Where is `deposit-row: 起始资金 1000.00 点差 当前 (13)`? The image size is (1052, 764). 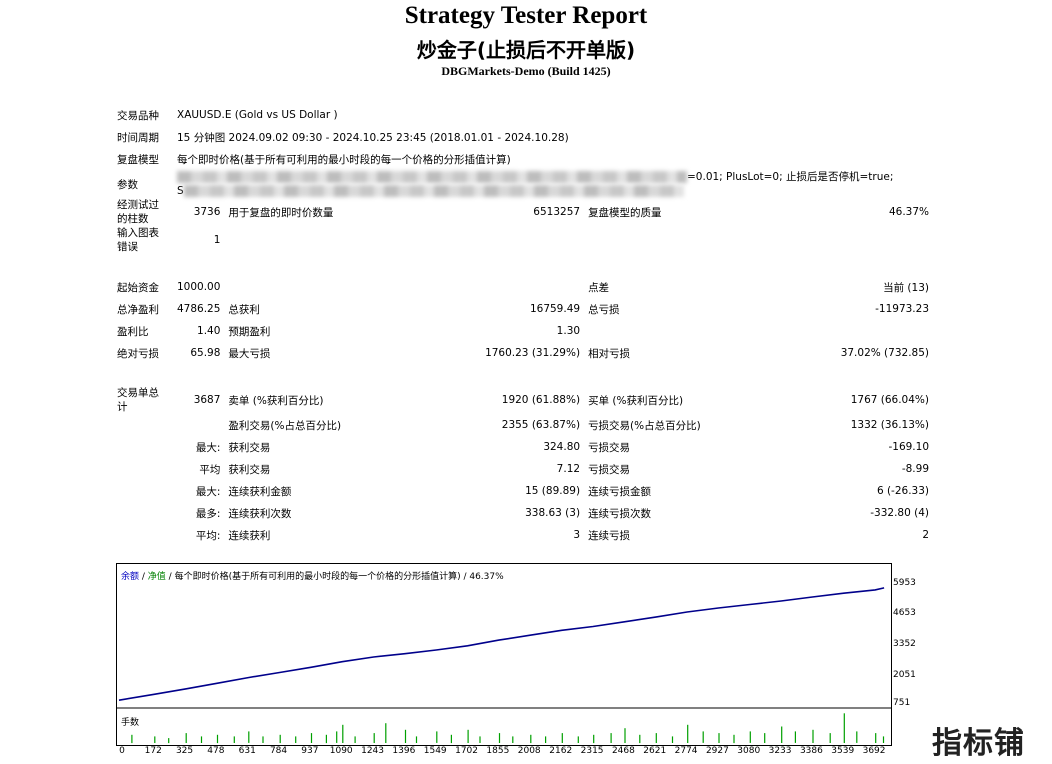
deposit-row: 起始资金 1000.00 点差 当前 (13) is located at coordinates (523, 287).